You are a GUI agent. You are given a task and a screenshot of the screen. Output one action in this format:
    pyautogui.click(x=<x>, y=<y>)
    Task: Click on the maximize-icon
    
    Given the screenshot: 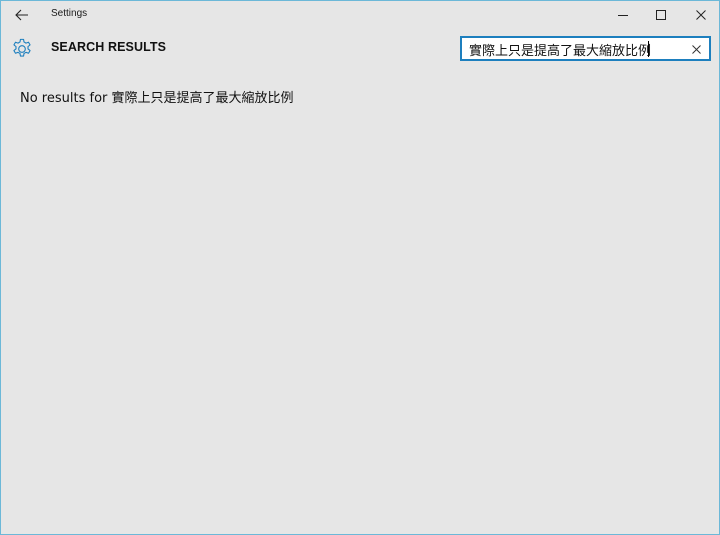 What is the action you would take?
    pyautogui.click(x=661, y=15)
    